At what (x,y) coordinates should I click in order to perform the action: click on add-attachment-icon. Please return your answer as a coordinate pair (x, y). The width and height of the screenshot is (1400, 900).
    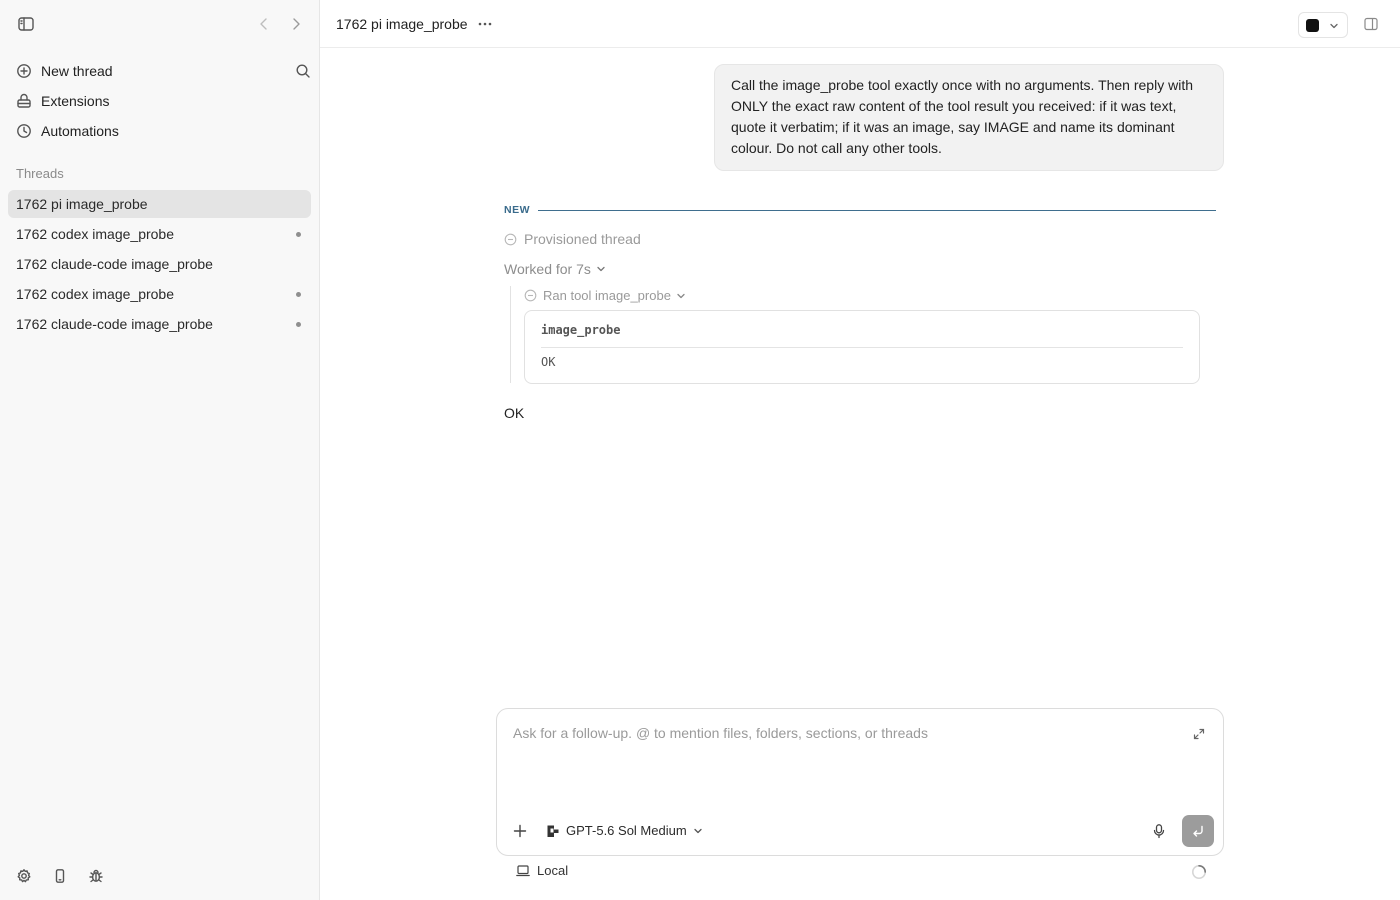
    Looking at the image, I should click on (520, 831).